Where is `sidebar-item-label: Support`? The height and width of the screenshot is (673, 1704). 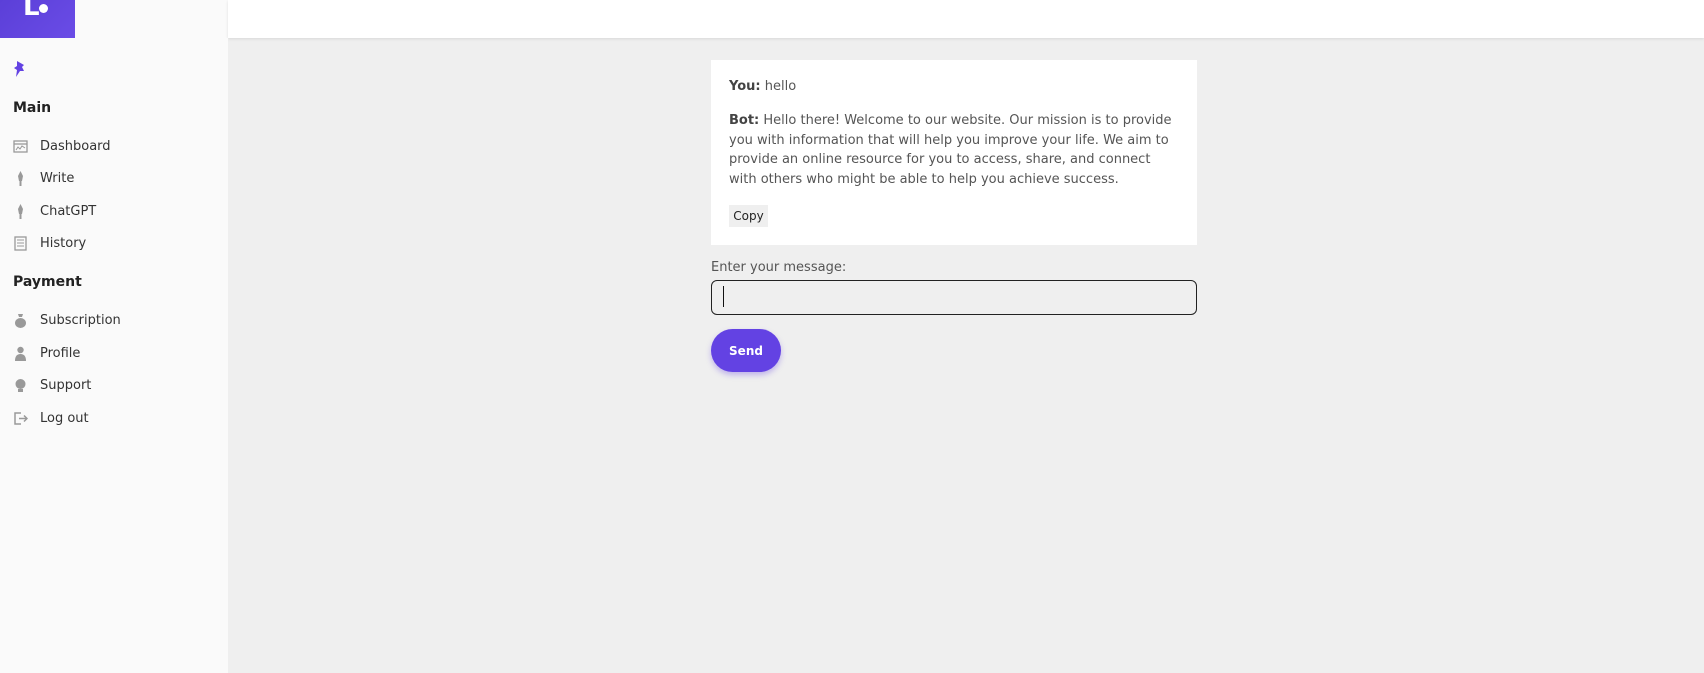
sidebar-item-label: Support is located at coordinates (66, 385).